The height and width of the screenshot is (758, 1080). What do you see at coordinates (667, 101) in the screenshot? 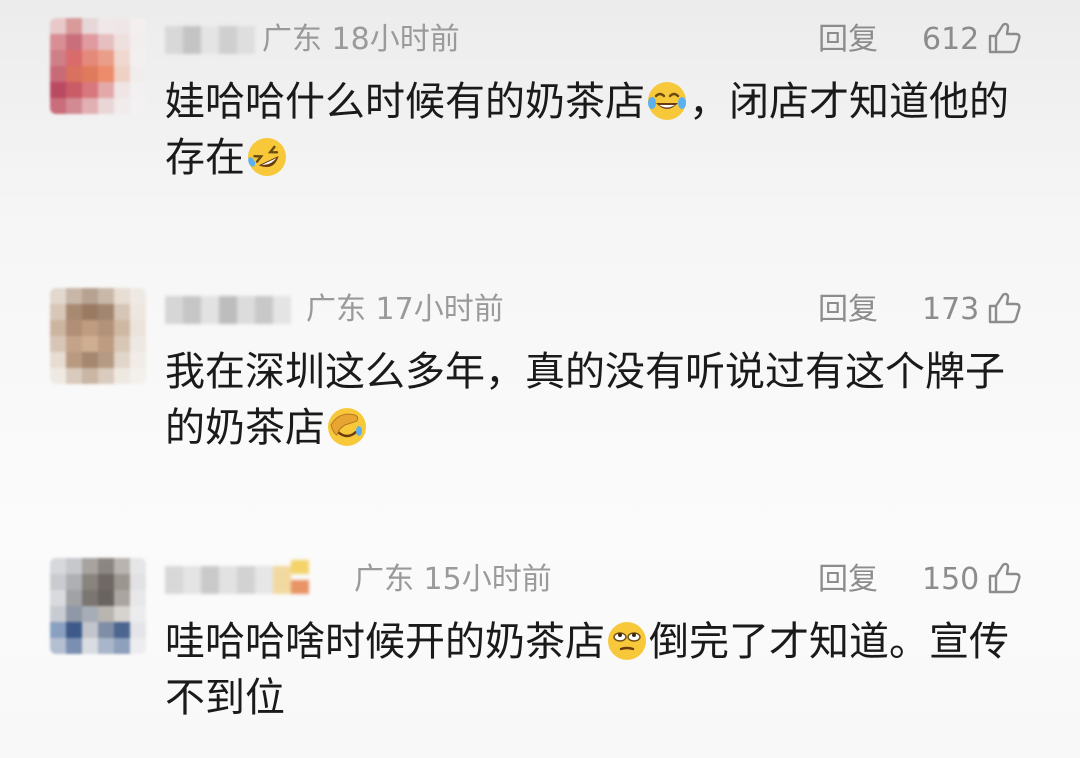
I see `tears-of-joy-emoji-icon` at bounding box center [667, 101].